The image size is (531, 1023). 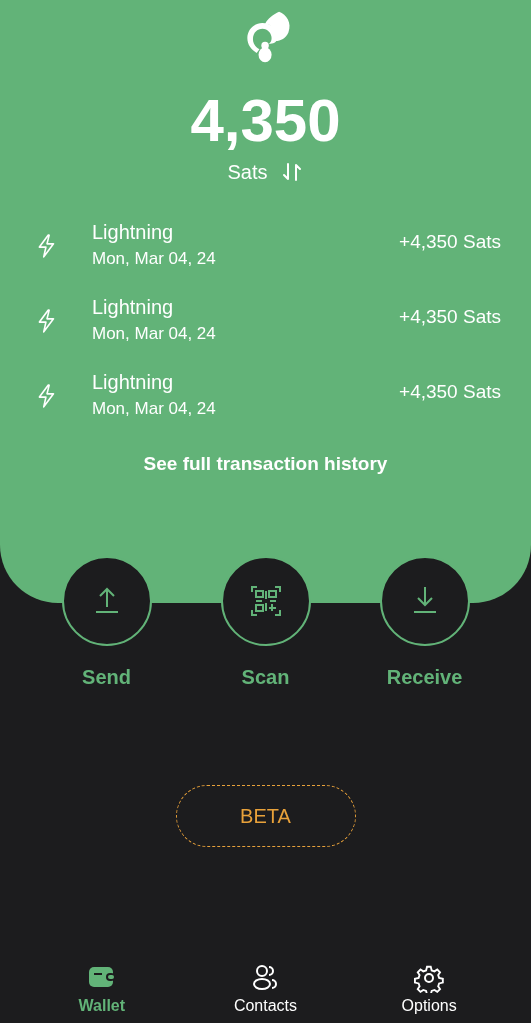 I want to click on action-label: Receive, so click(x=424, y=677).